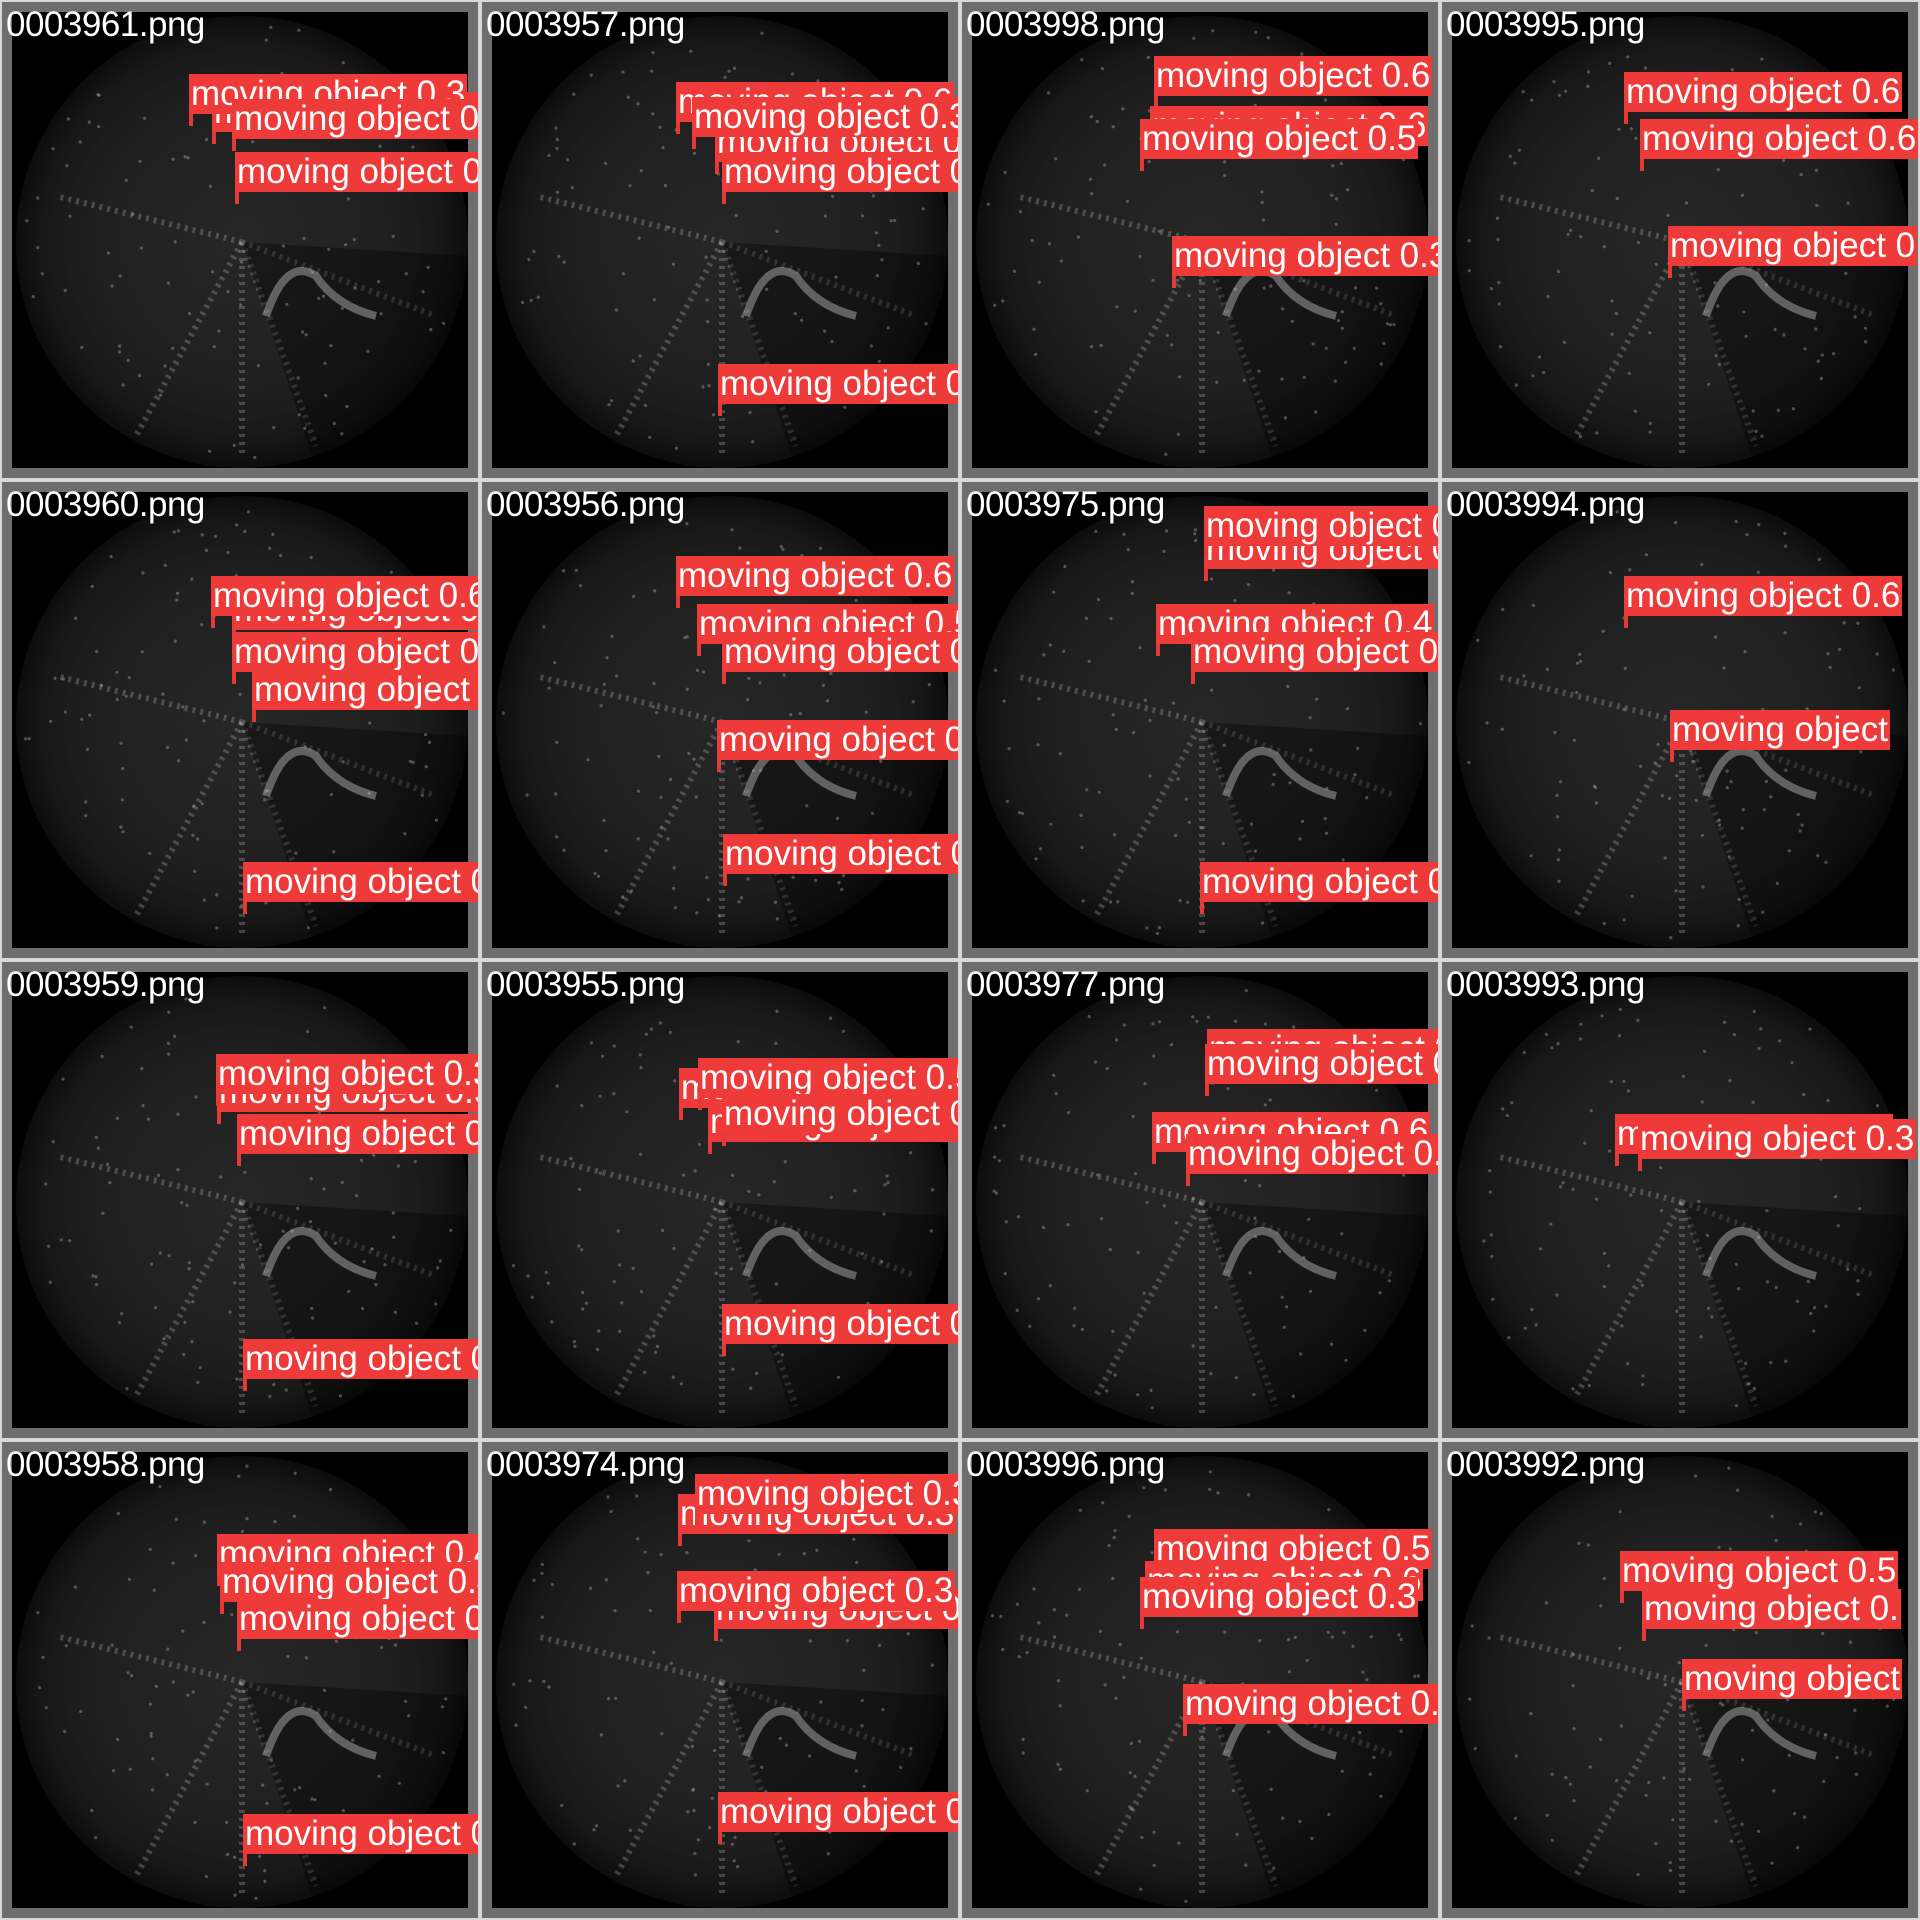 The width and height of the screenshot is (1920, 1920). I want to click on detection-label: moving object 0.5, so click(360, 882).